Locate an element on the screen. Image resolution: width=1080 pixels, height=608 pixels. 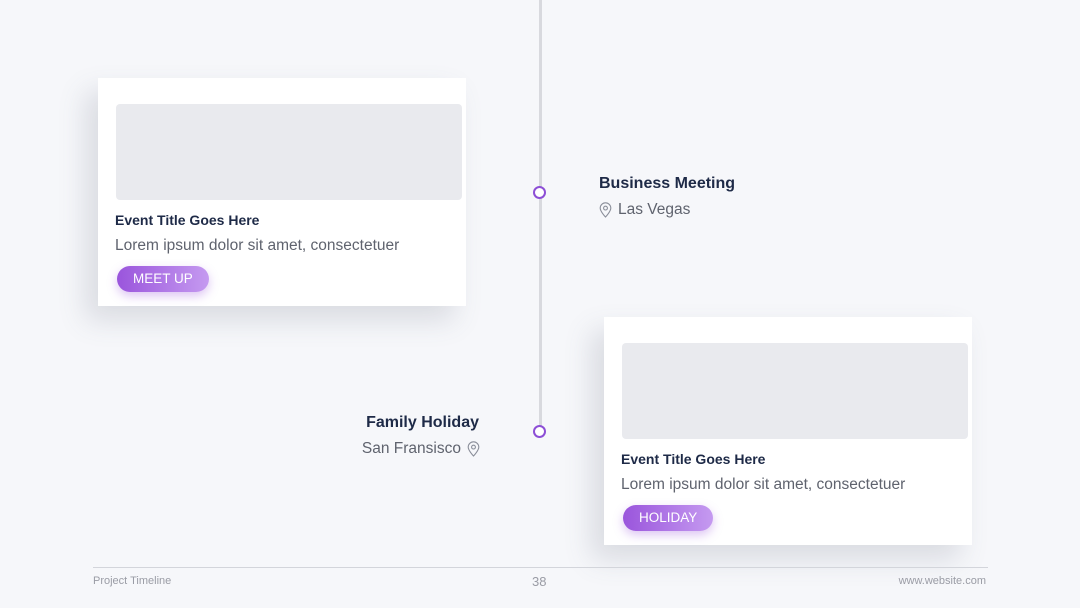
footer-title: Project Timeline is located at coordinates (132, 581).